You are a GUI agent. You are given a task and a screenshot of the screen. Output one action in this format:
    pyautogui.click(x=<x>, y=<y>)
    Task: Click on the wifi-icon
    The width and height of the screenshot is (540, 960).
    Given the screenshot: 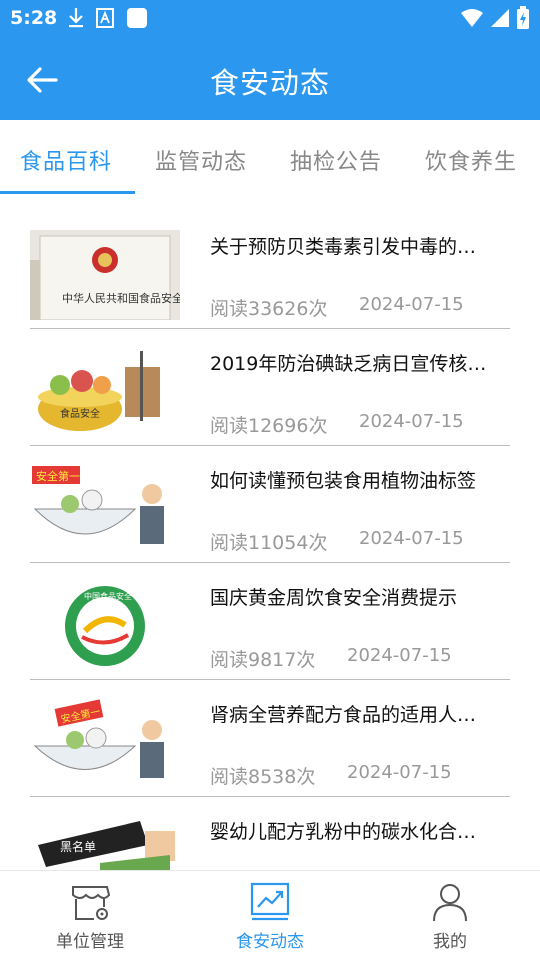 What is the action you would take?
    pyautogui.click(x=472, y=18)
    